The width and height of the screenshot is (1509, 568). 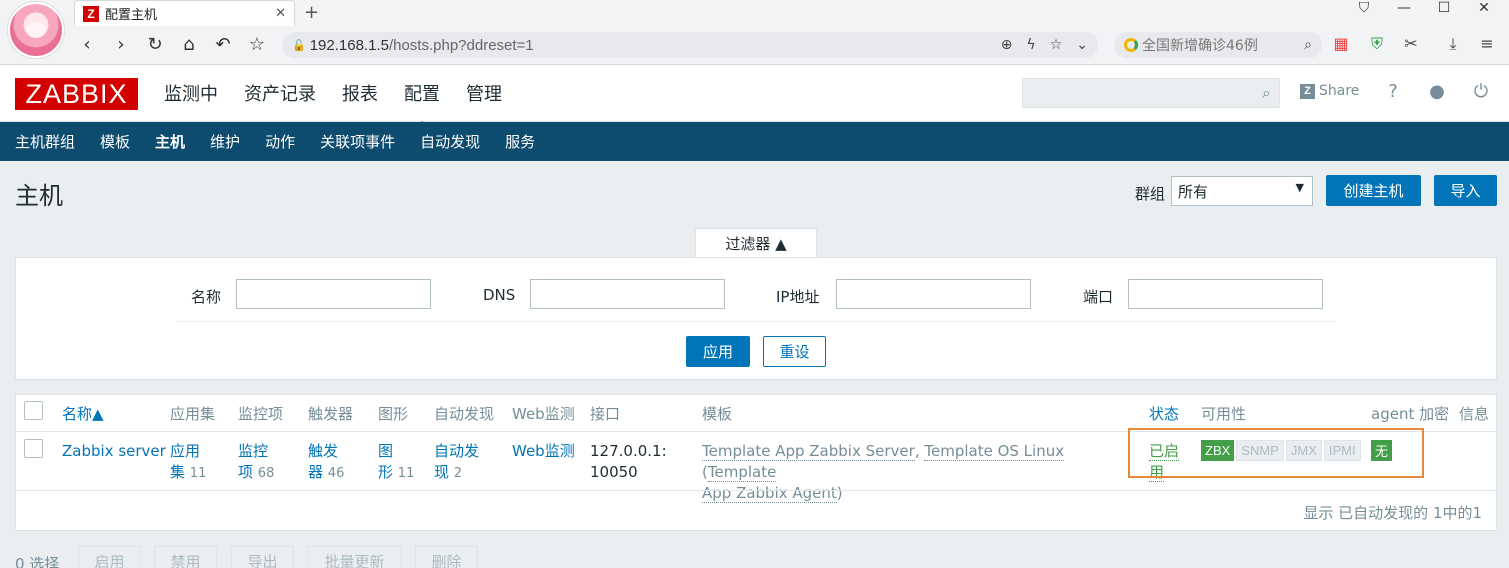 I want to click on dropdown-arrow-icon: ▼, so click(x=1299, y=187).